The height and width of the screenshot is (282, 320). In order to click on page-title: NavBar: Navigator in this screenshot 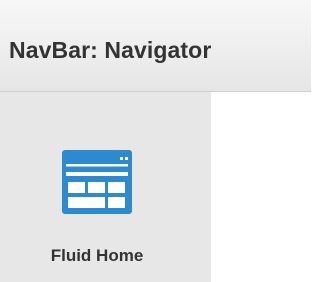, I will do `click(110, 50)`.